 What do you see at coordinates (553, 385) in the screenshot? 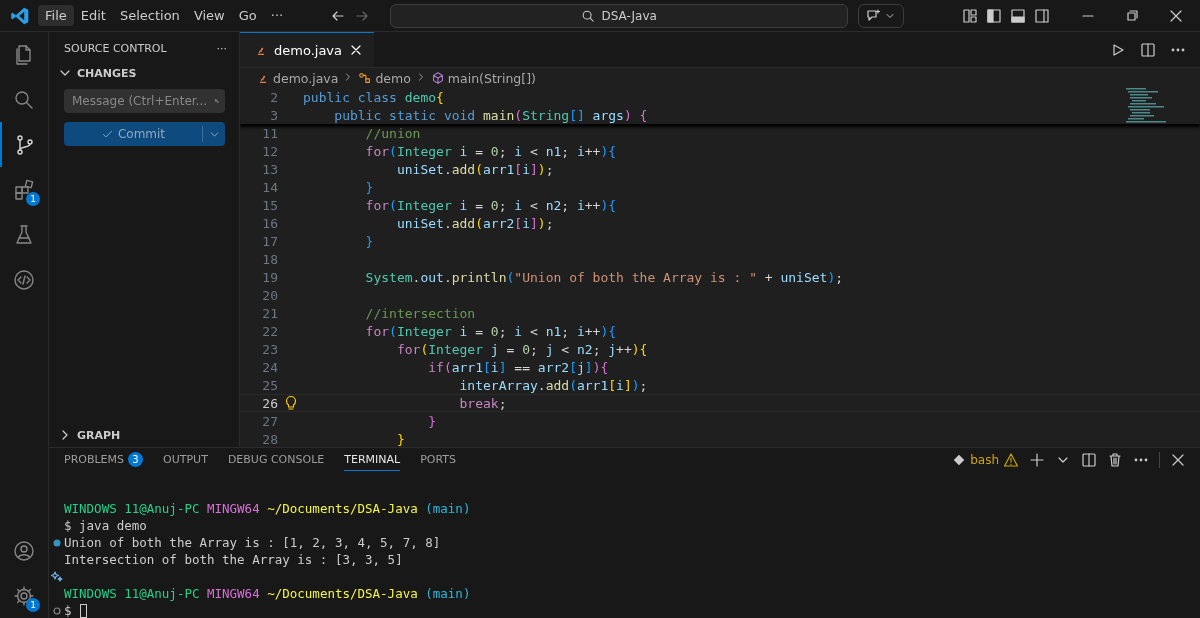
I see `code-line: interArray.add(arr1[i]);` at bounding box center [553, 385].